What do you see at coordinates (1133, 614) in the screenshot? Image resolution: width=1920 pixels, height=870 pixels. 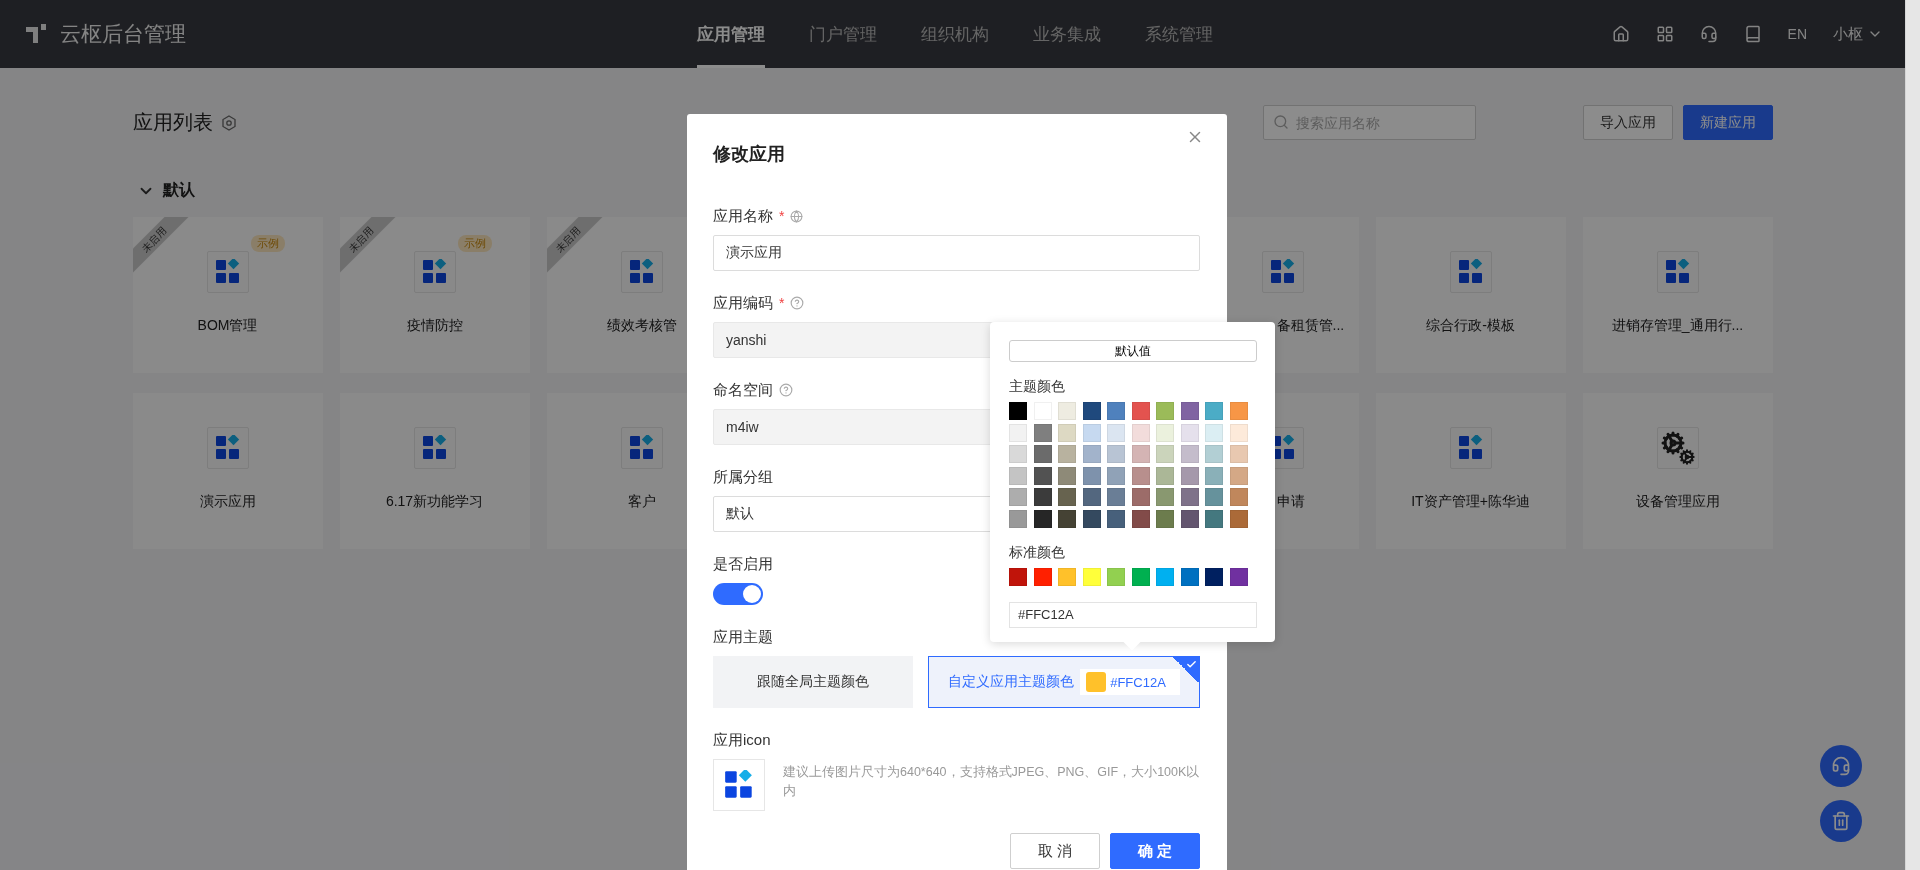 I see `hex-input: #FFC12A` at bounding box center [1133, 614].